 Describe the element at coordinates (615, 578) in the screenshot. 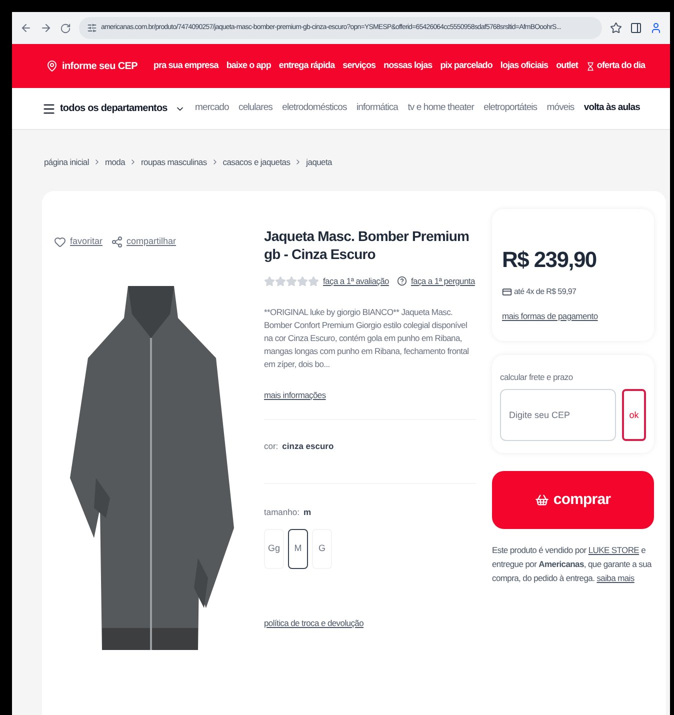

I see `seller-link: saiba mais` at that location.